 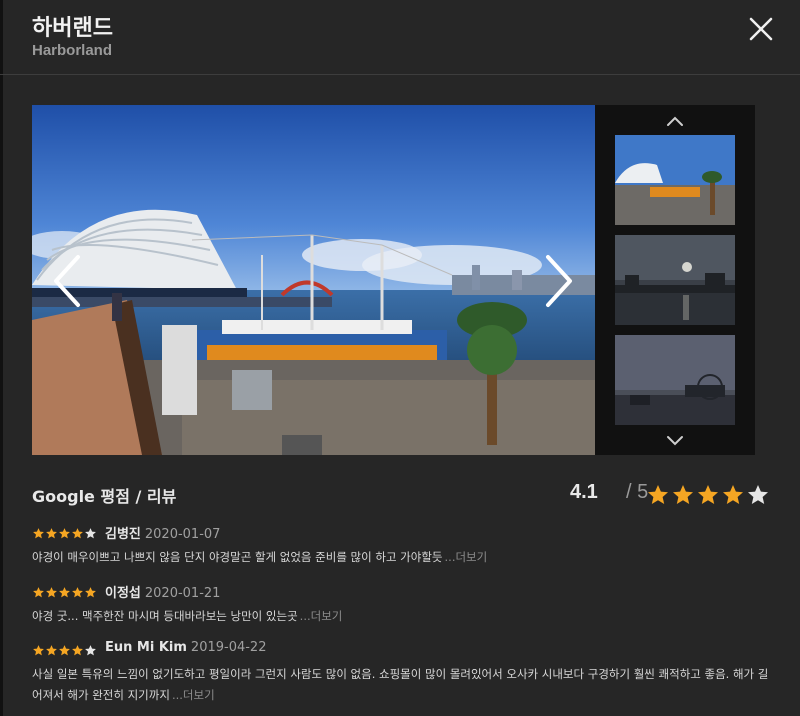 I want to click on thumbnail-harbor-day, so click(x=675, y=180).